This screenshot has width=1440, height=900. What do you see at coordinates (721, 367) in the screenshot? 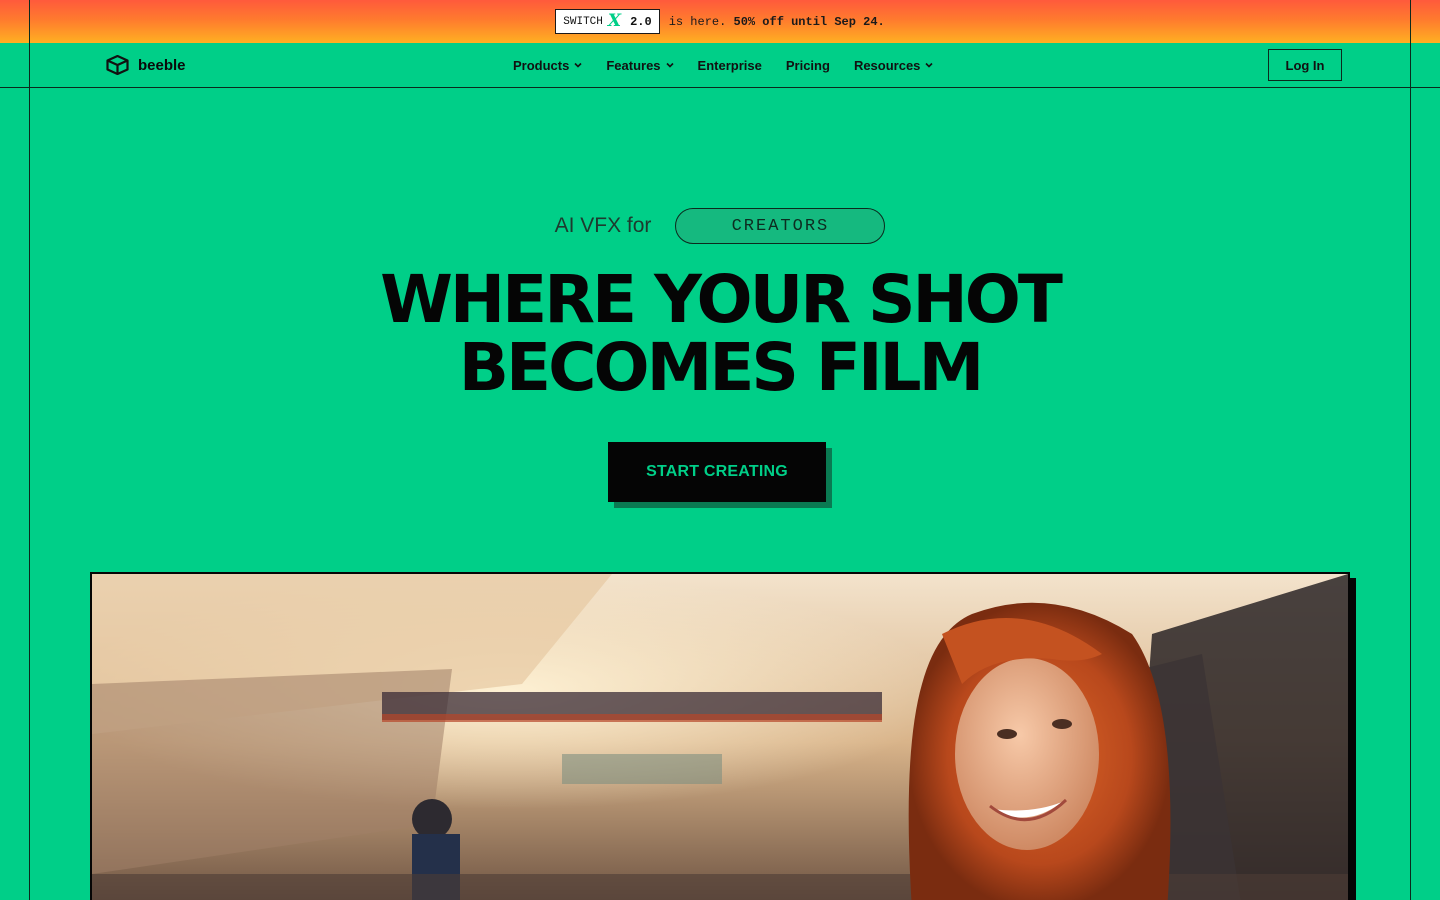
I see `headline-line-2: BECOMES FILM` at bounding box center [721, 367].